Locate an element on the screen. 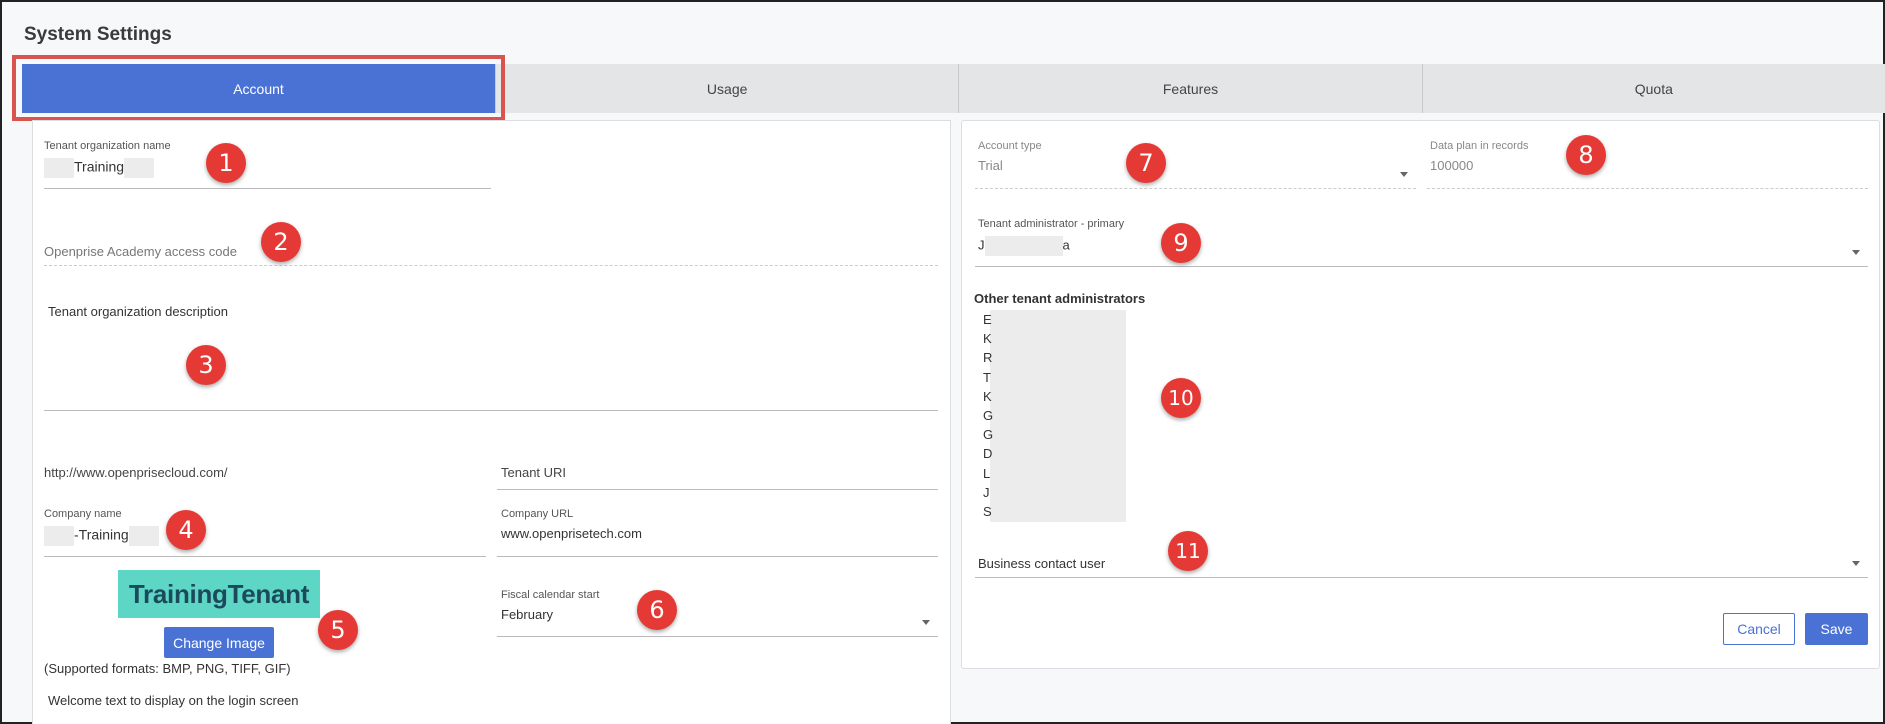 The width and height of the screenshot is (1885, 724). page-title: System Settings is located at coordinates (98, 34).